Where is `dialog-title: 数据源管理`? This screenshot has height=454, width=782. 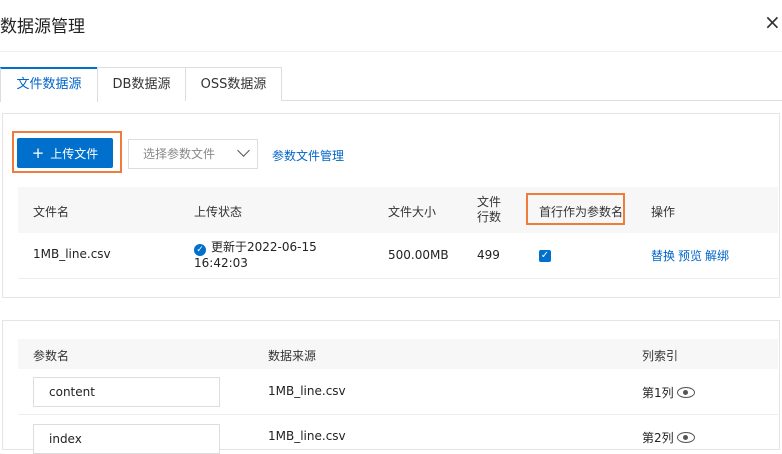 dialog-title: 数据源管理 is located at coordinates (42, 27).